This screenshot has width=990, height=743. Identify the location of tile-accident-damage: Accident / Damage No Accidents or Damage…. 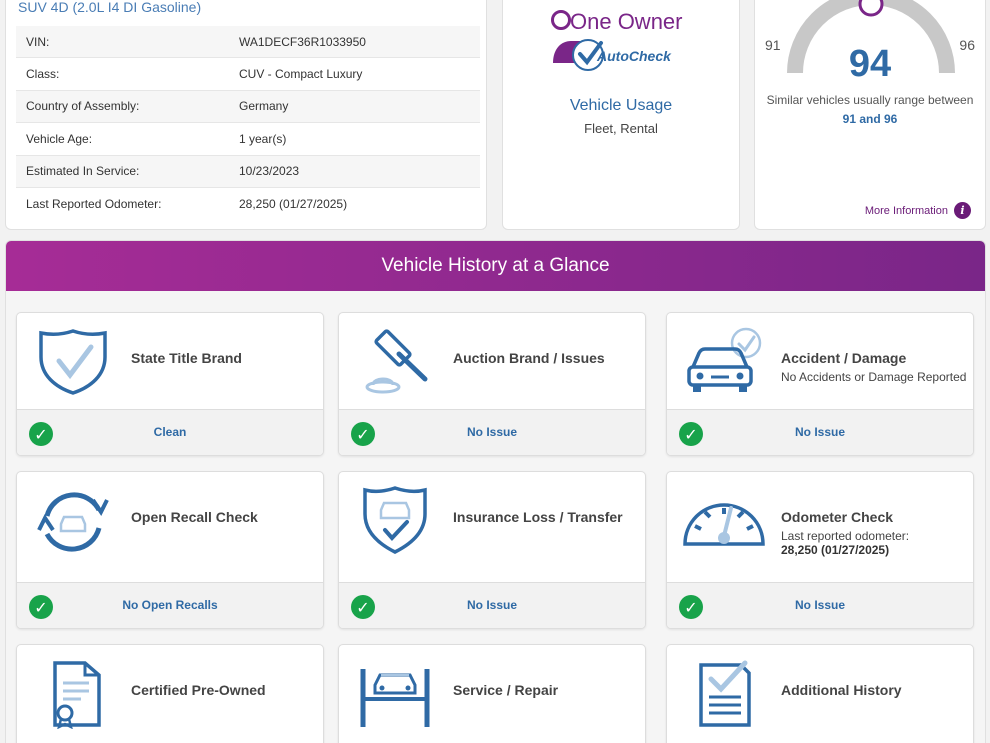
(820, 384).